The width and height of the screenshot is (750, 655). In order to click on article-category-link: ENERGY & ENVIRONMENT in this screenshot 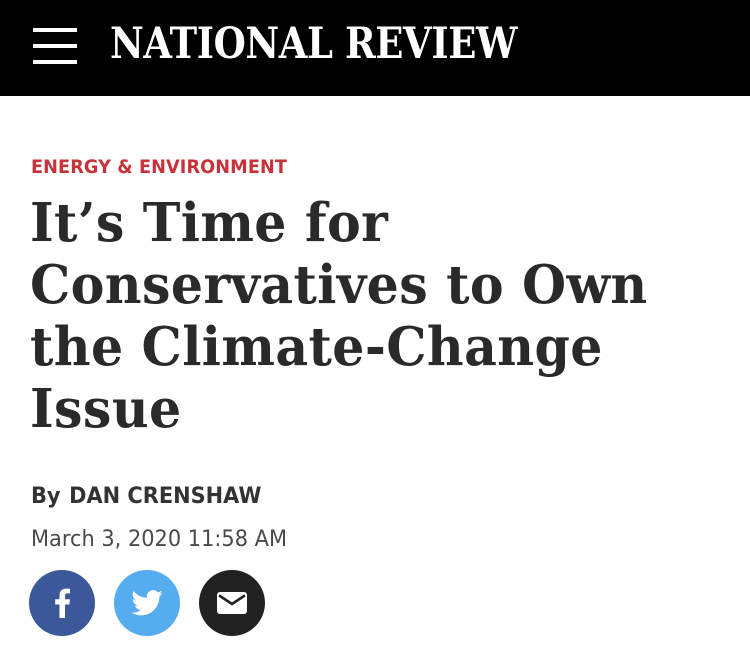, I will do `click(159, 167)`.